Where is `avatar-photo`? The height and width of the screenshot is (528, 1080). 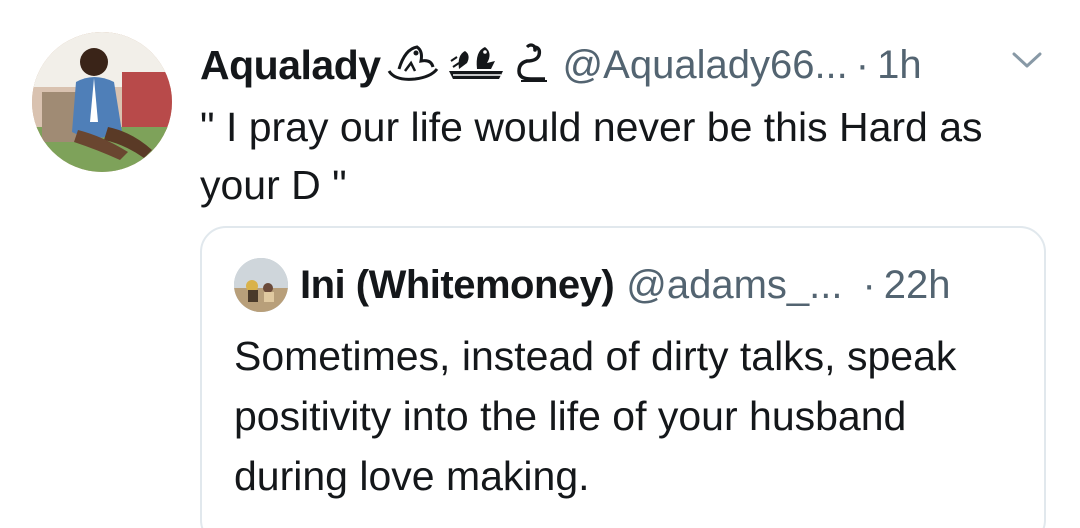
avatar-photo is located at coordinates (102, 102).